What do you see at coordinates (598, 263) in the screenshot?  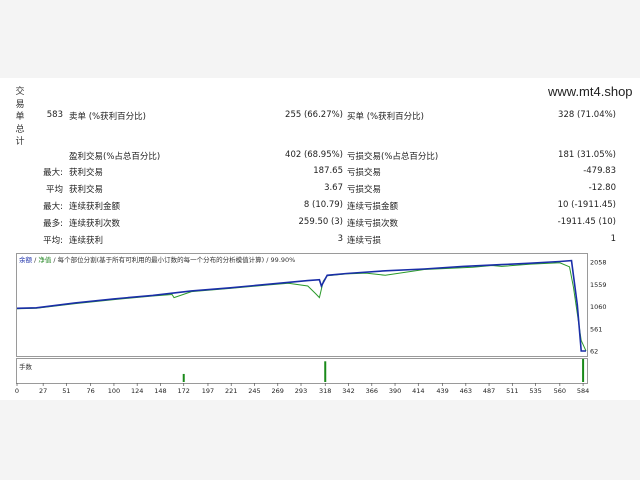 I see `y-tick-label: 2058` at bounding box center [598, 263].